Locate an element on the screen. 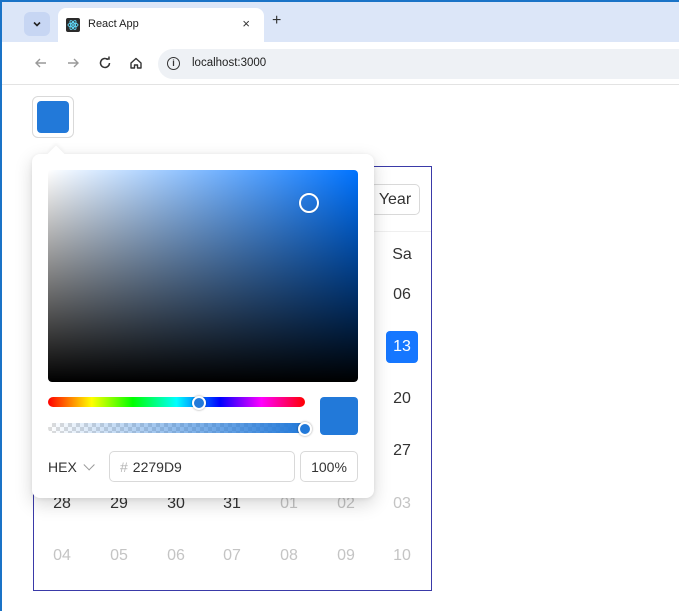 Image resolution: width=679 pixels, height=611 pixels. color-swatch is located at coordinates (53, 117).